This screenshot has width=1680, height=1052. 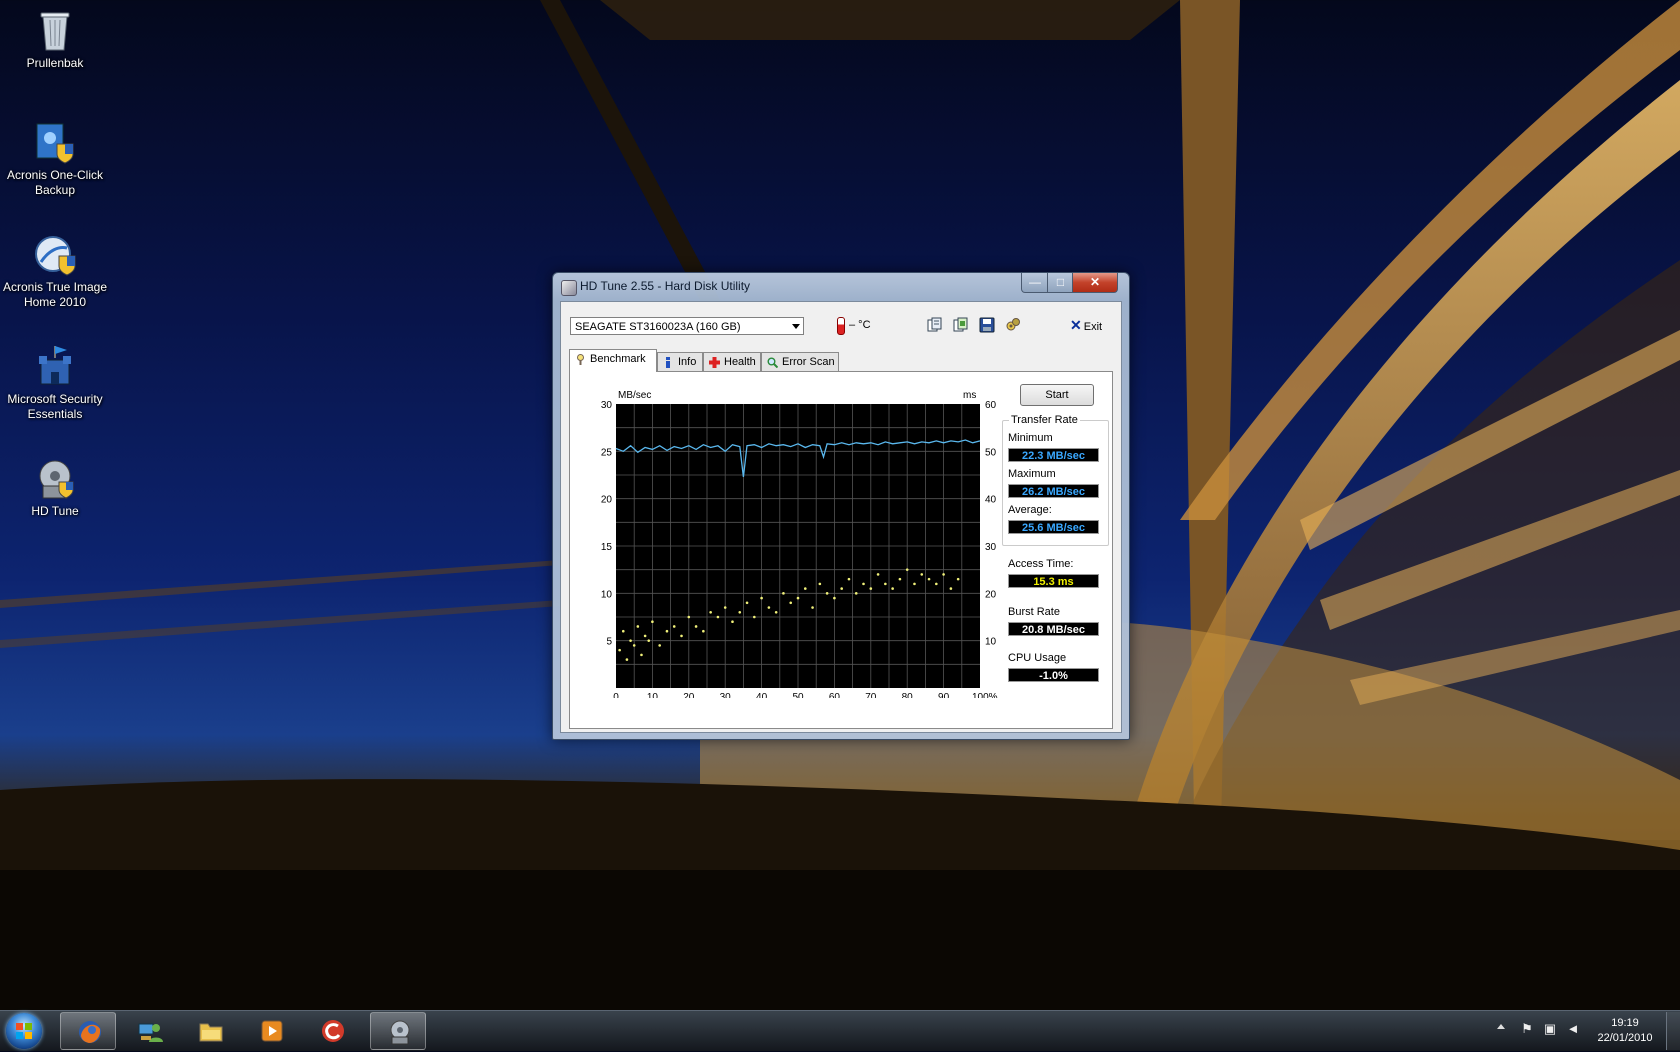 I want to click on drive-select: SEAGATE ST3160023A (160 GB), so click(x=687, y=326).